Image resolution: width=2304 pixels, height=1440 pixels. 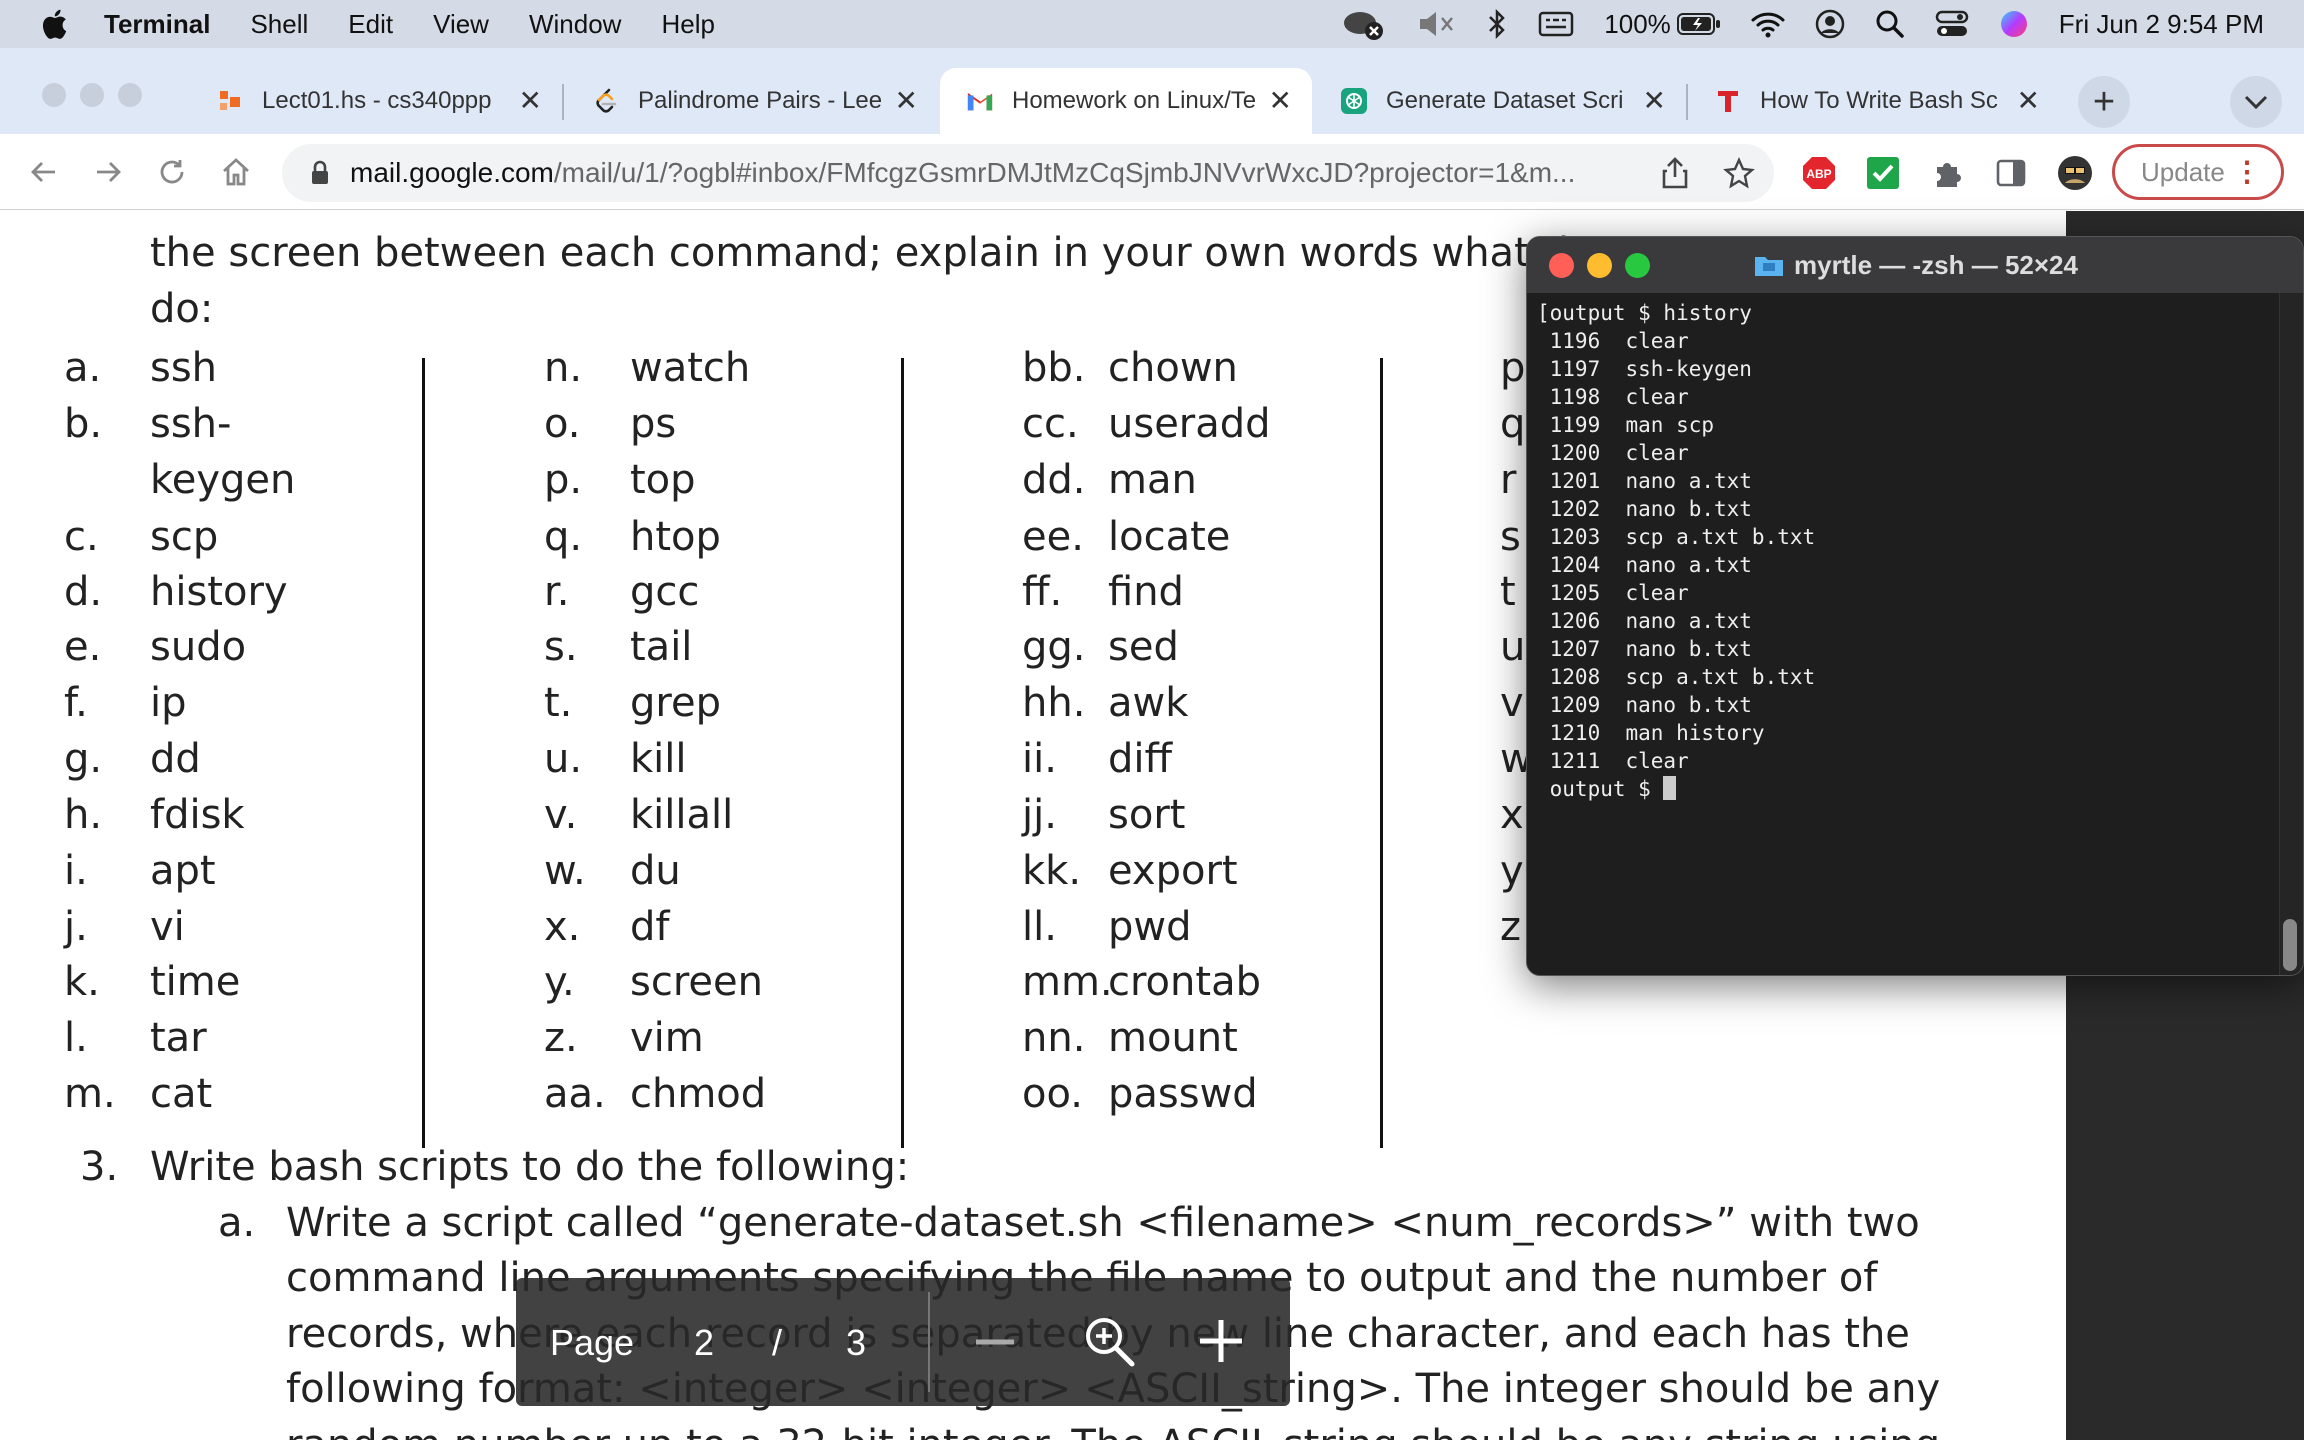 I want to click on terminal-line: 1208 scp a.txt b.txt, so click(x=1676, y=677).